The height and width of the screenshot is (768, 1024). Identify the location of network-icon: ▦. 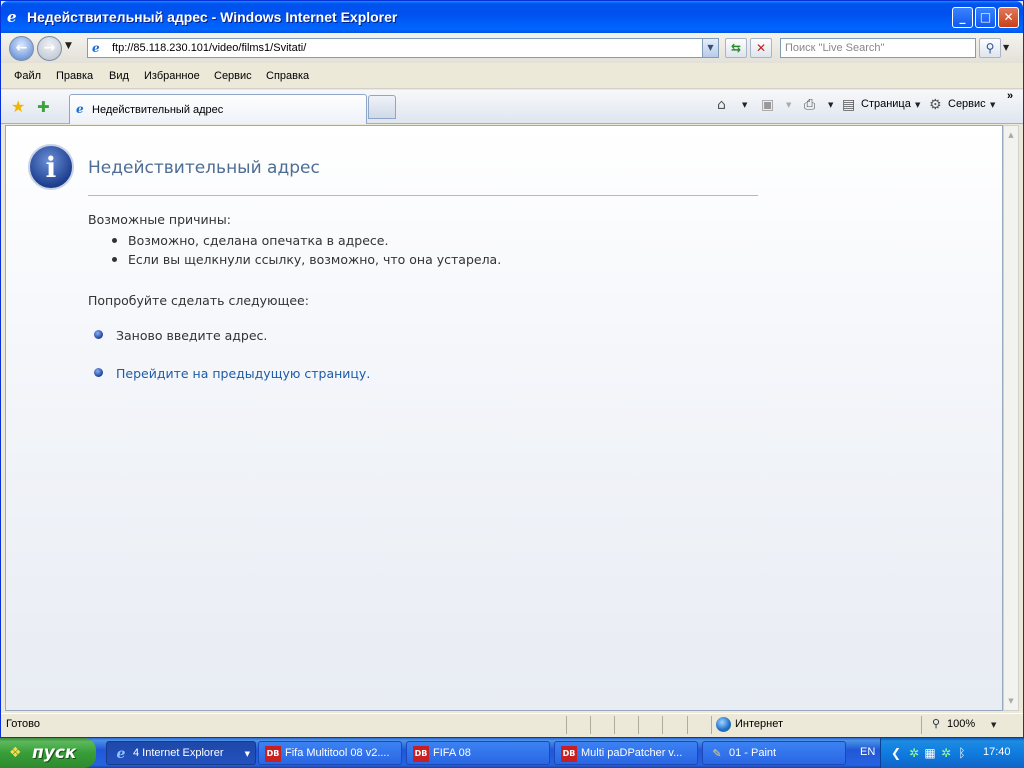
(930, 753).